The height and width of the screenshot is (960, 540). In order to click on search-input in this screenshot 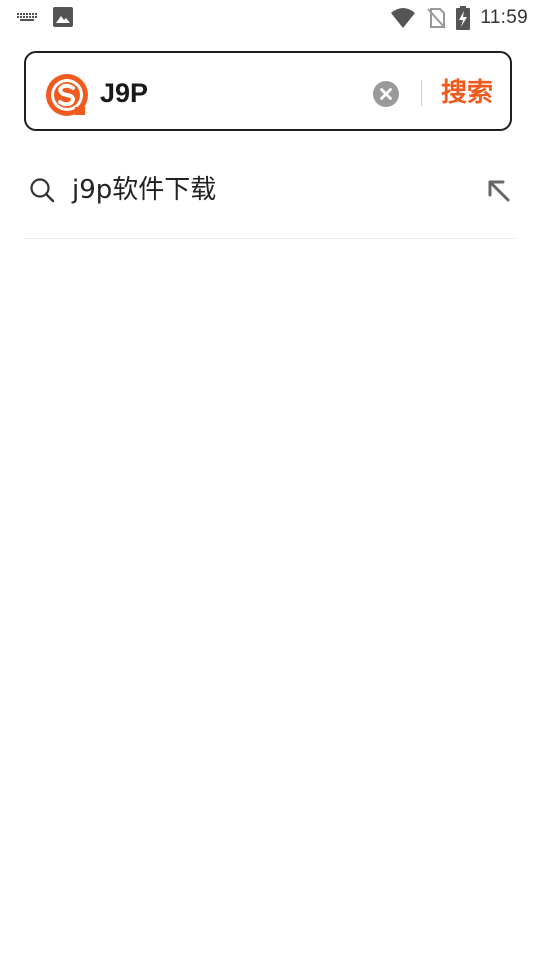, I will do `click(230, 93)`.